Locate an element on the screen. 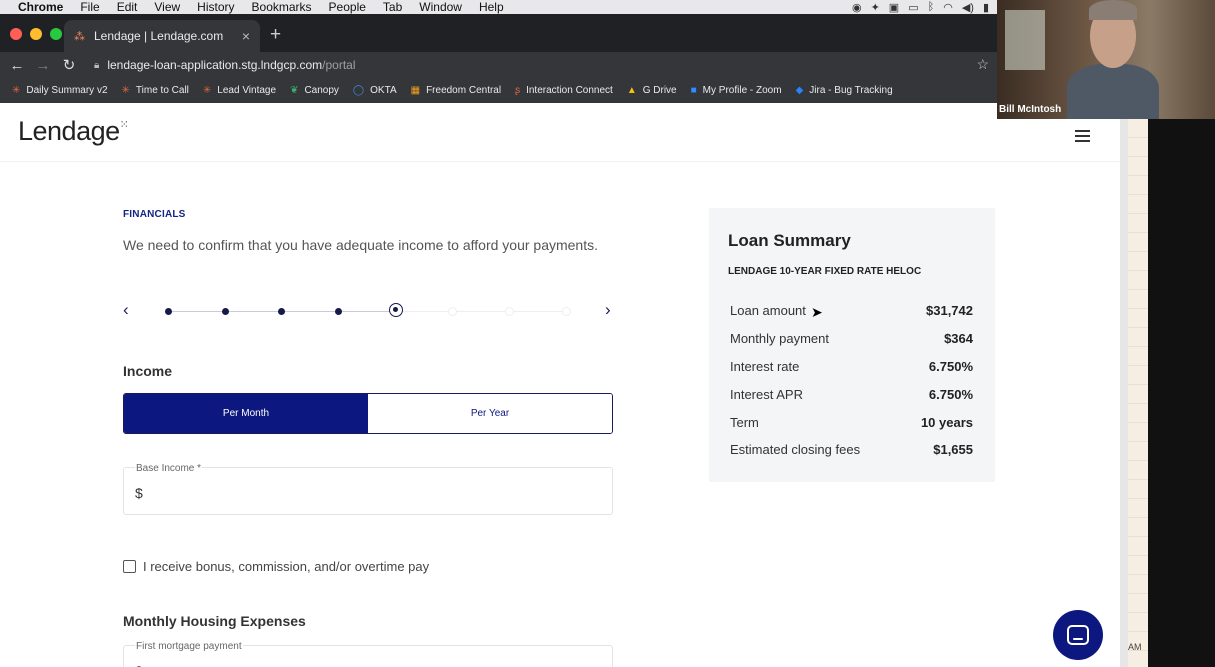 This screenshot has height=667, width=1215. bookmark-label: Lead Vintage is located at coordinates (247, 90).